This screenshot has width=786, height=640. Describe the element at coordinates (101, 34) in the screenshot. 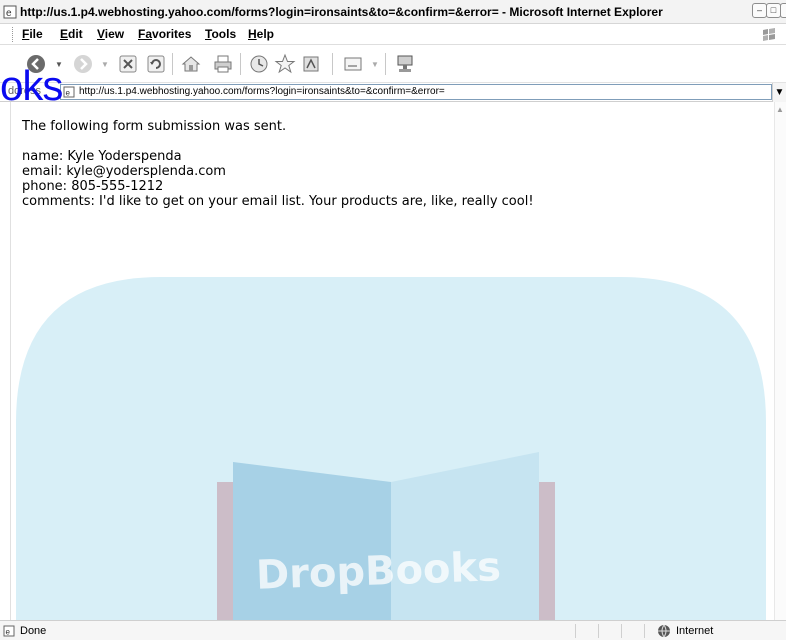

I see `menu-view-accel: V` at that location.